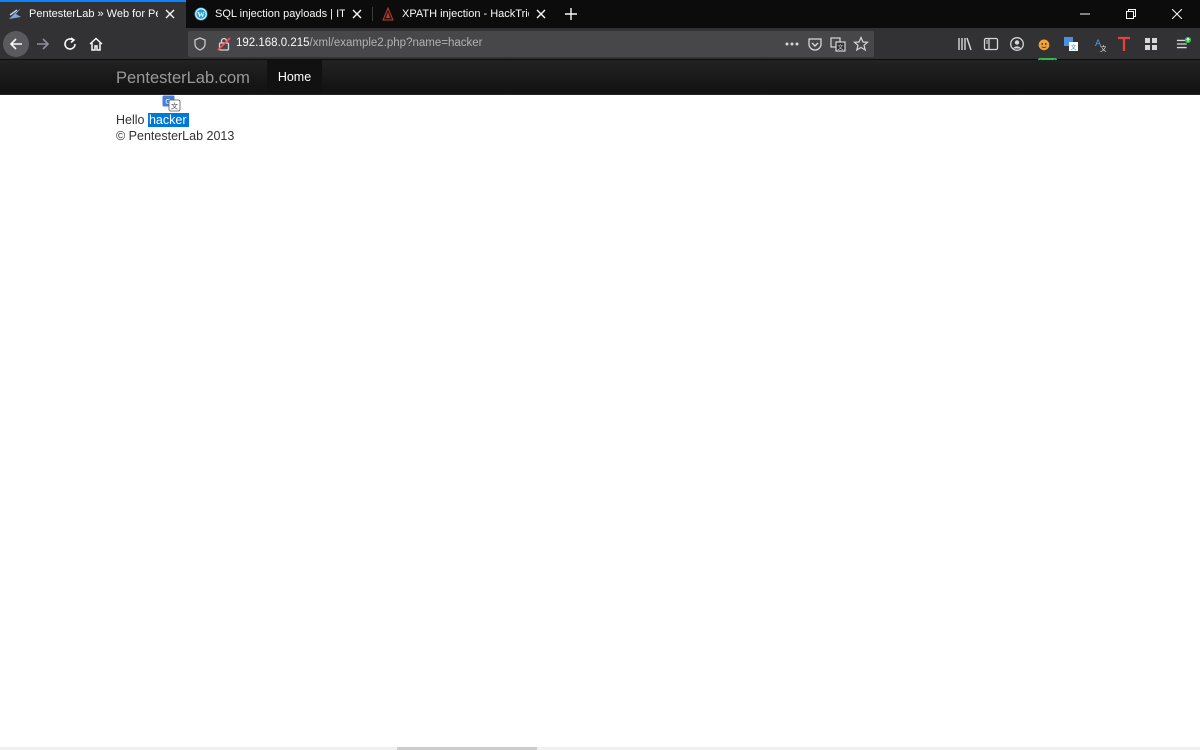 The height and width of the screenshot is (750, 1200). I want to click on minimize-button, so click(1085, 14).